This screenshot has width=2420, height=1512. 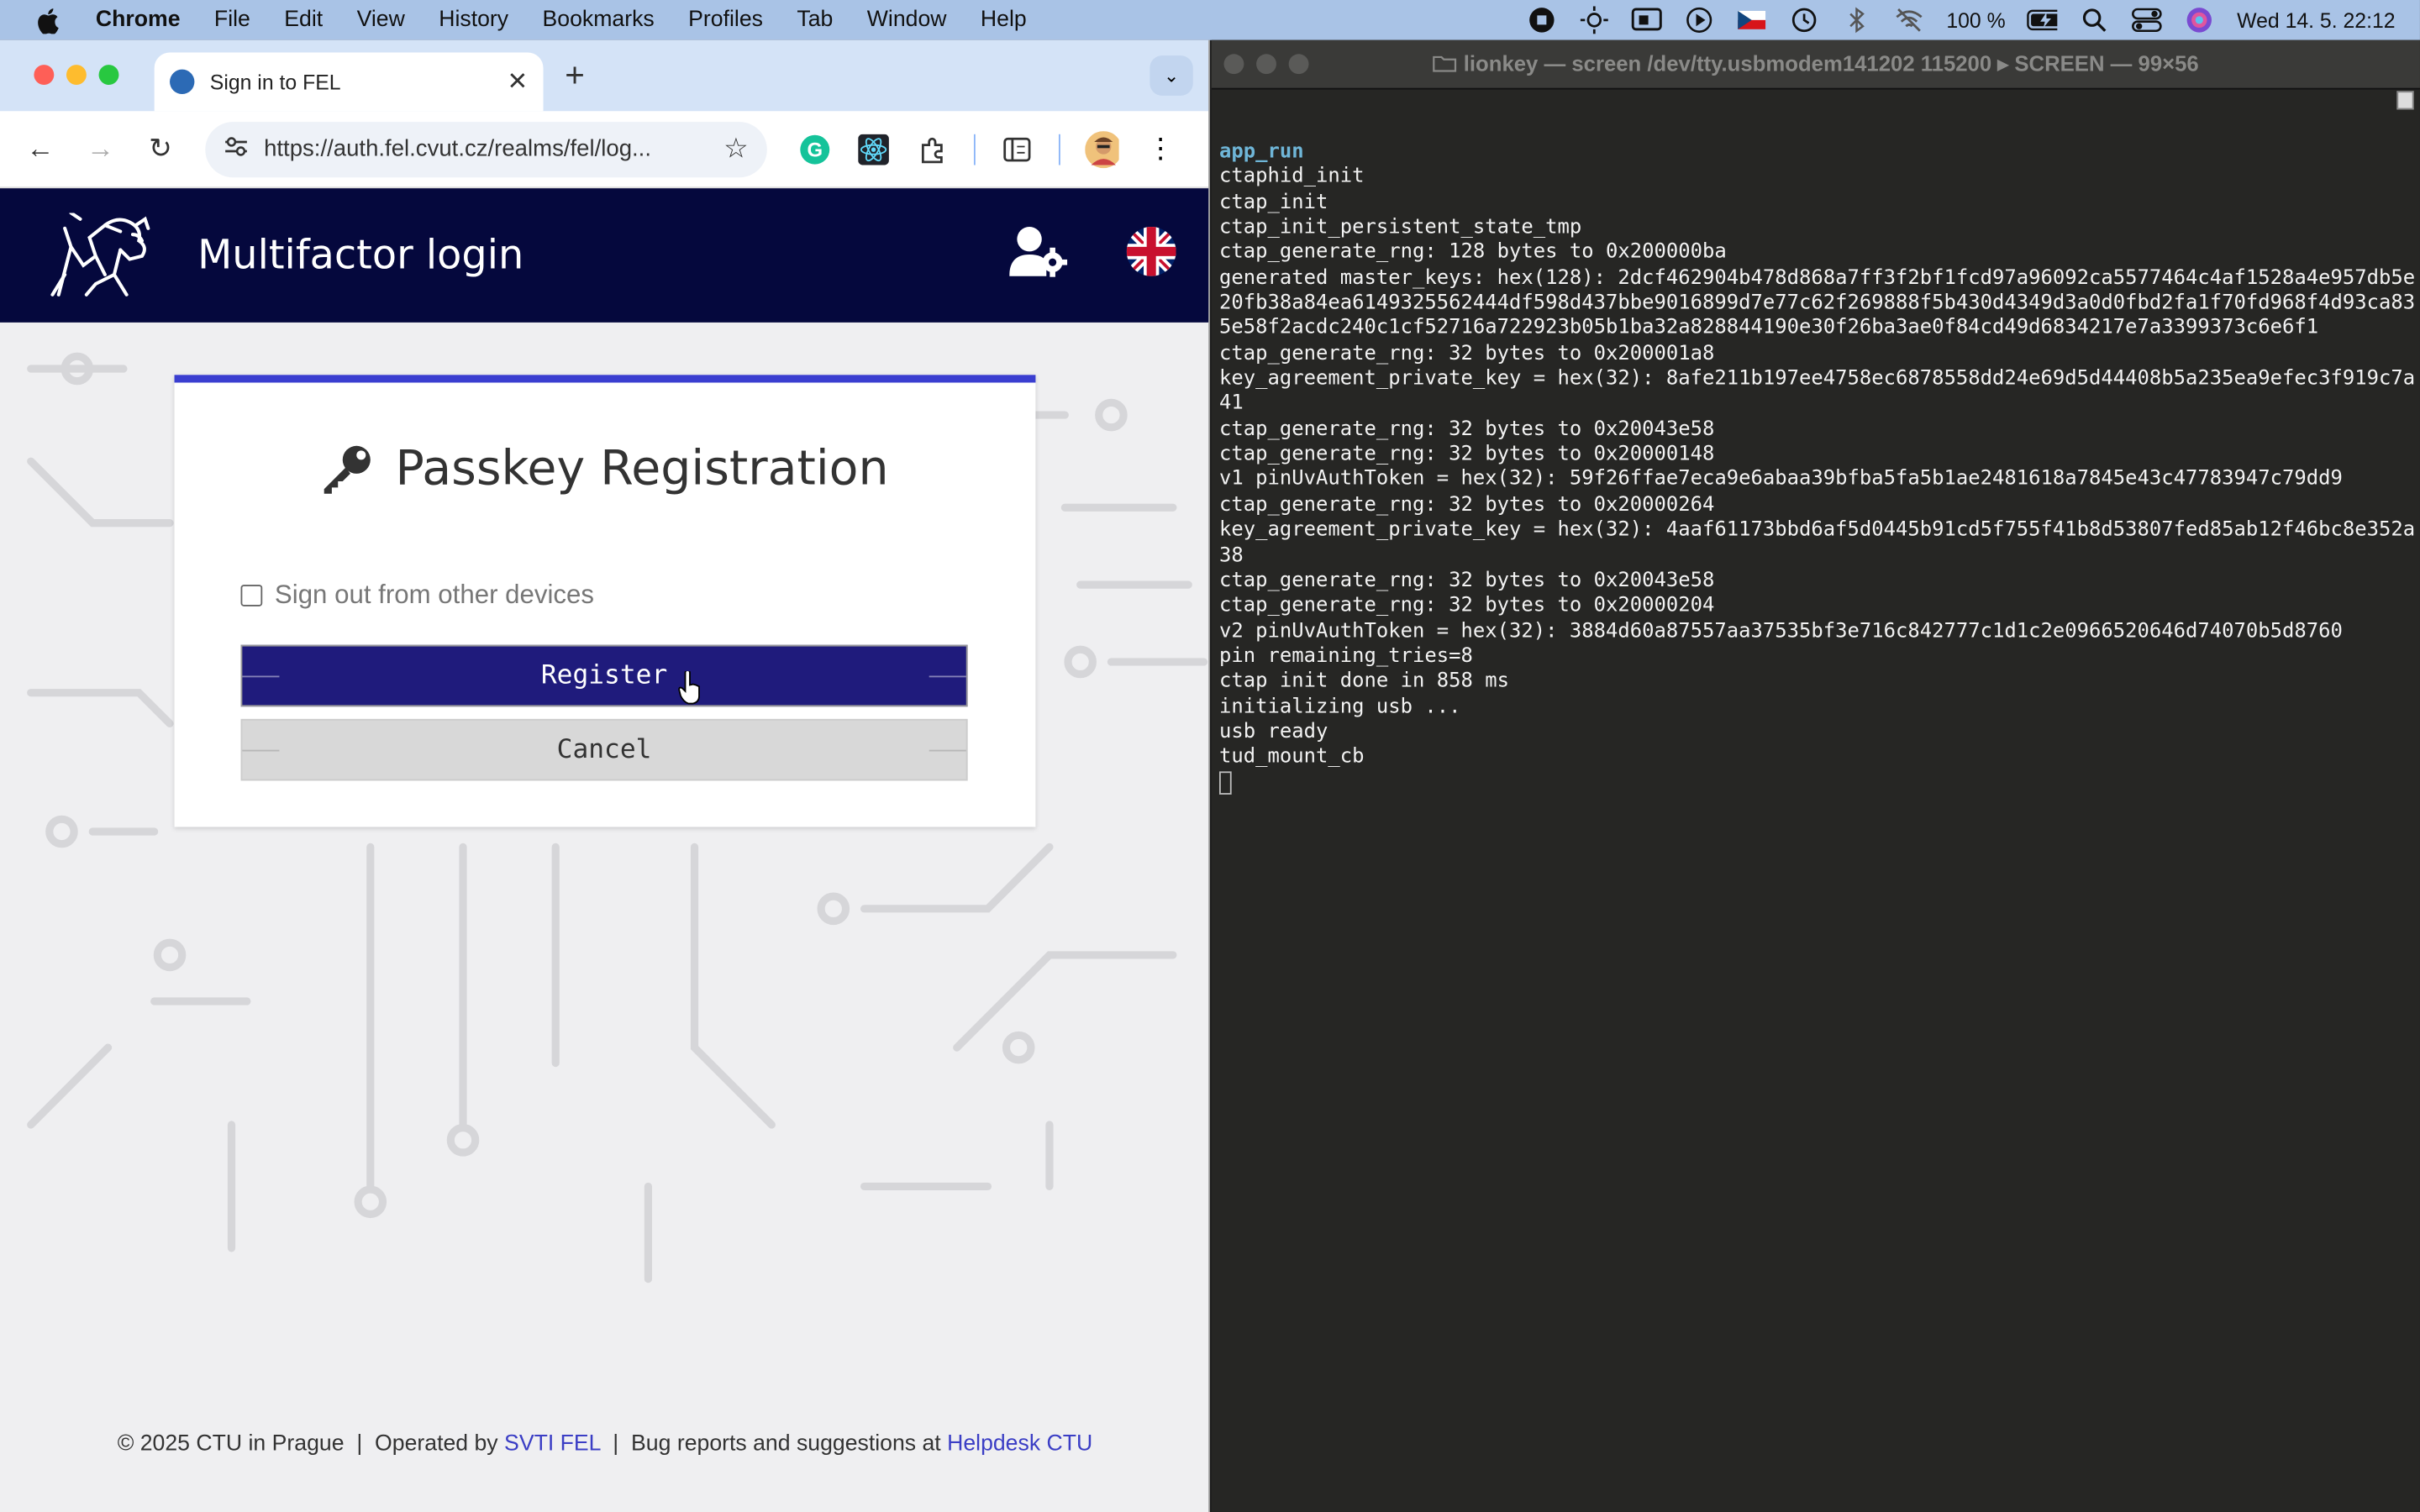 I want to click on menu-edit: Edit, so click(x=303, y=20).